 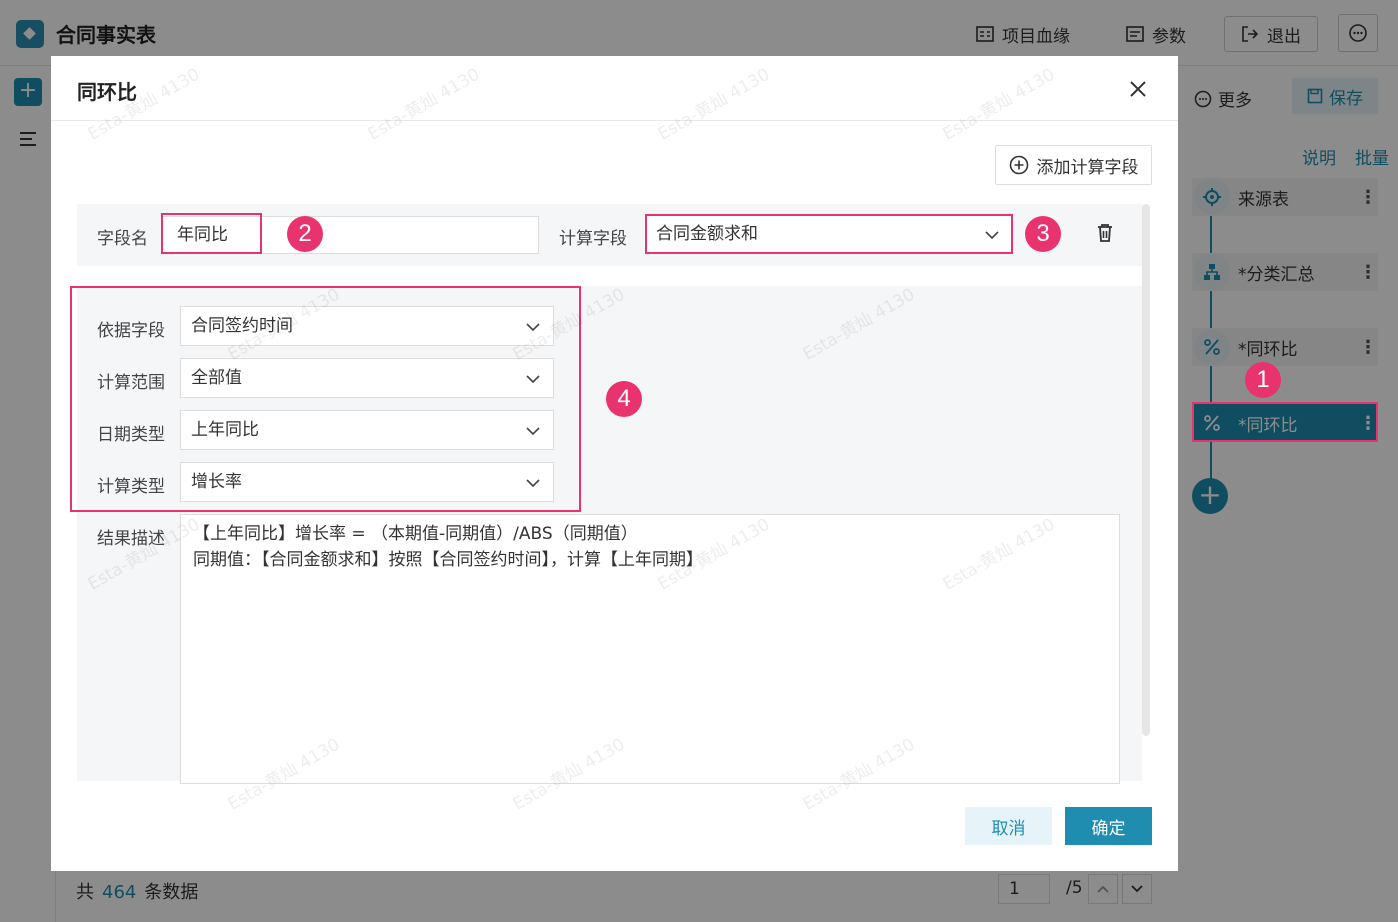 I want to click on result-desc-label: 结果描述, so click(x=131, y=539).